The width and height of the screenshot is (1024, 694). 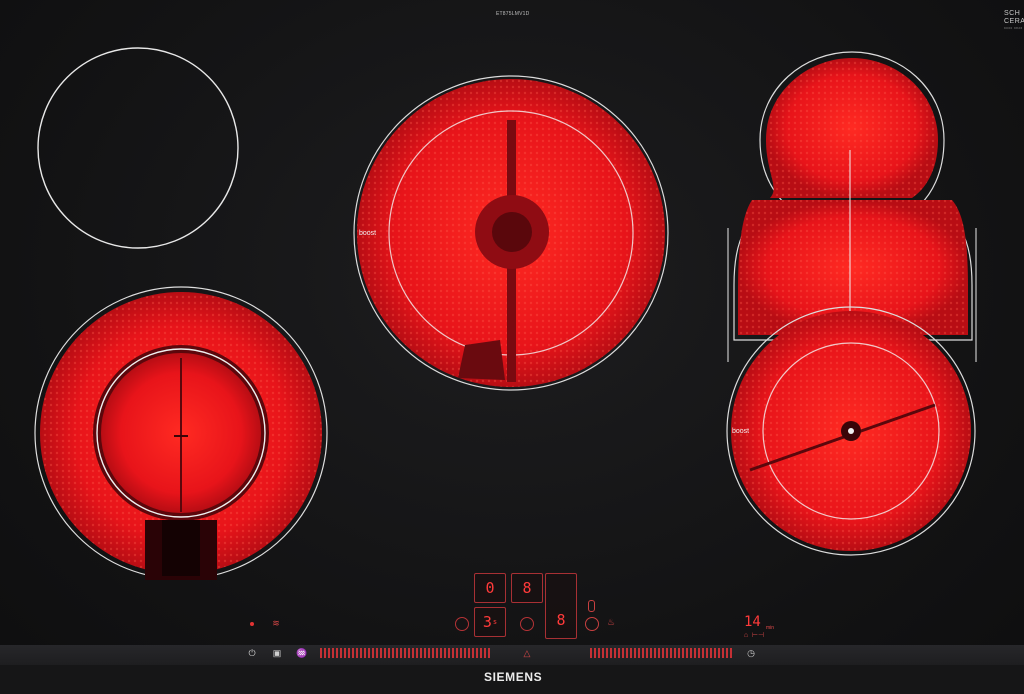 What do you see at coordinates (302, 653) in the screenshot?
I see `wipe-protection-icon: ♒` at bounding box center [302, 653].